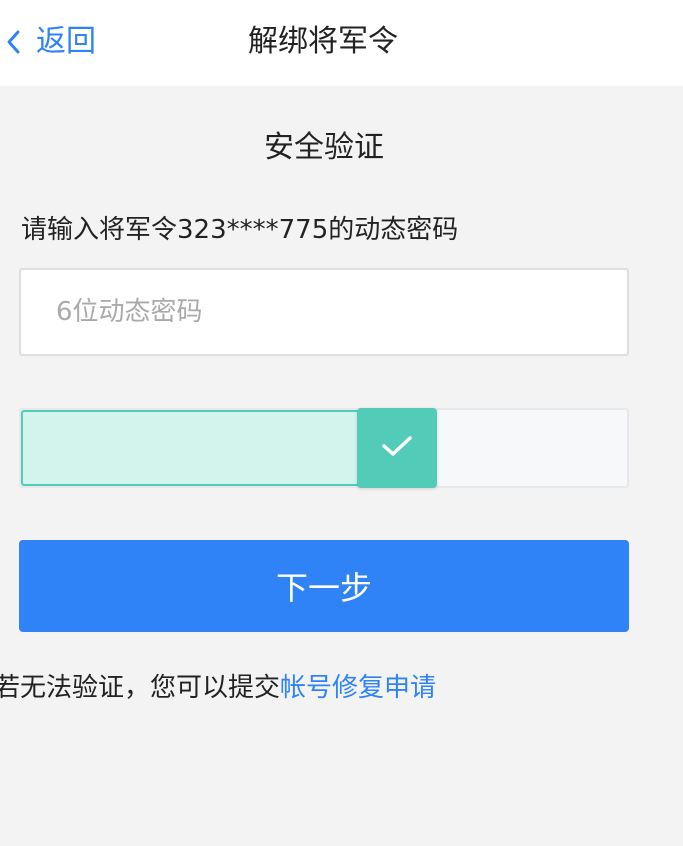  I want to click on footer-note: 若无法验证，您可以提交帐号修复申请, so click(218, 688).